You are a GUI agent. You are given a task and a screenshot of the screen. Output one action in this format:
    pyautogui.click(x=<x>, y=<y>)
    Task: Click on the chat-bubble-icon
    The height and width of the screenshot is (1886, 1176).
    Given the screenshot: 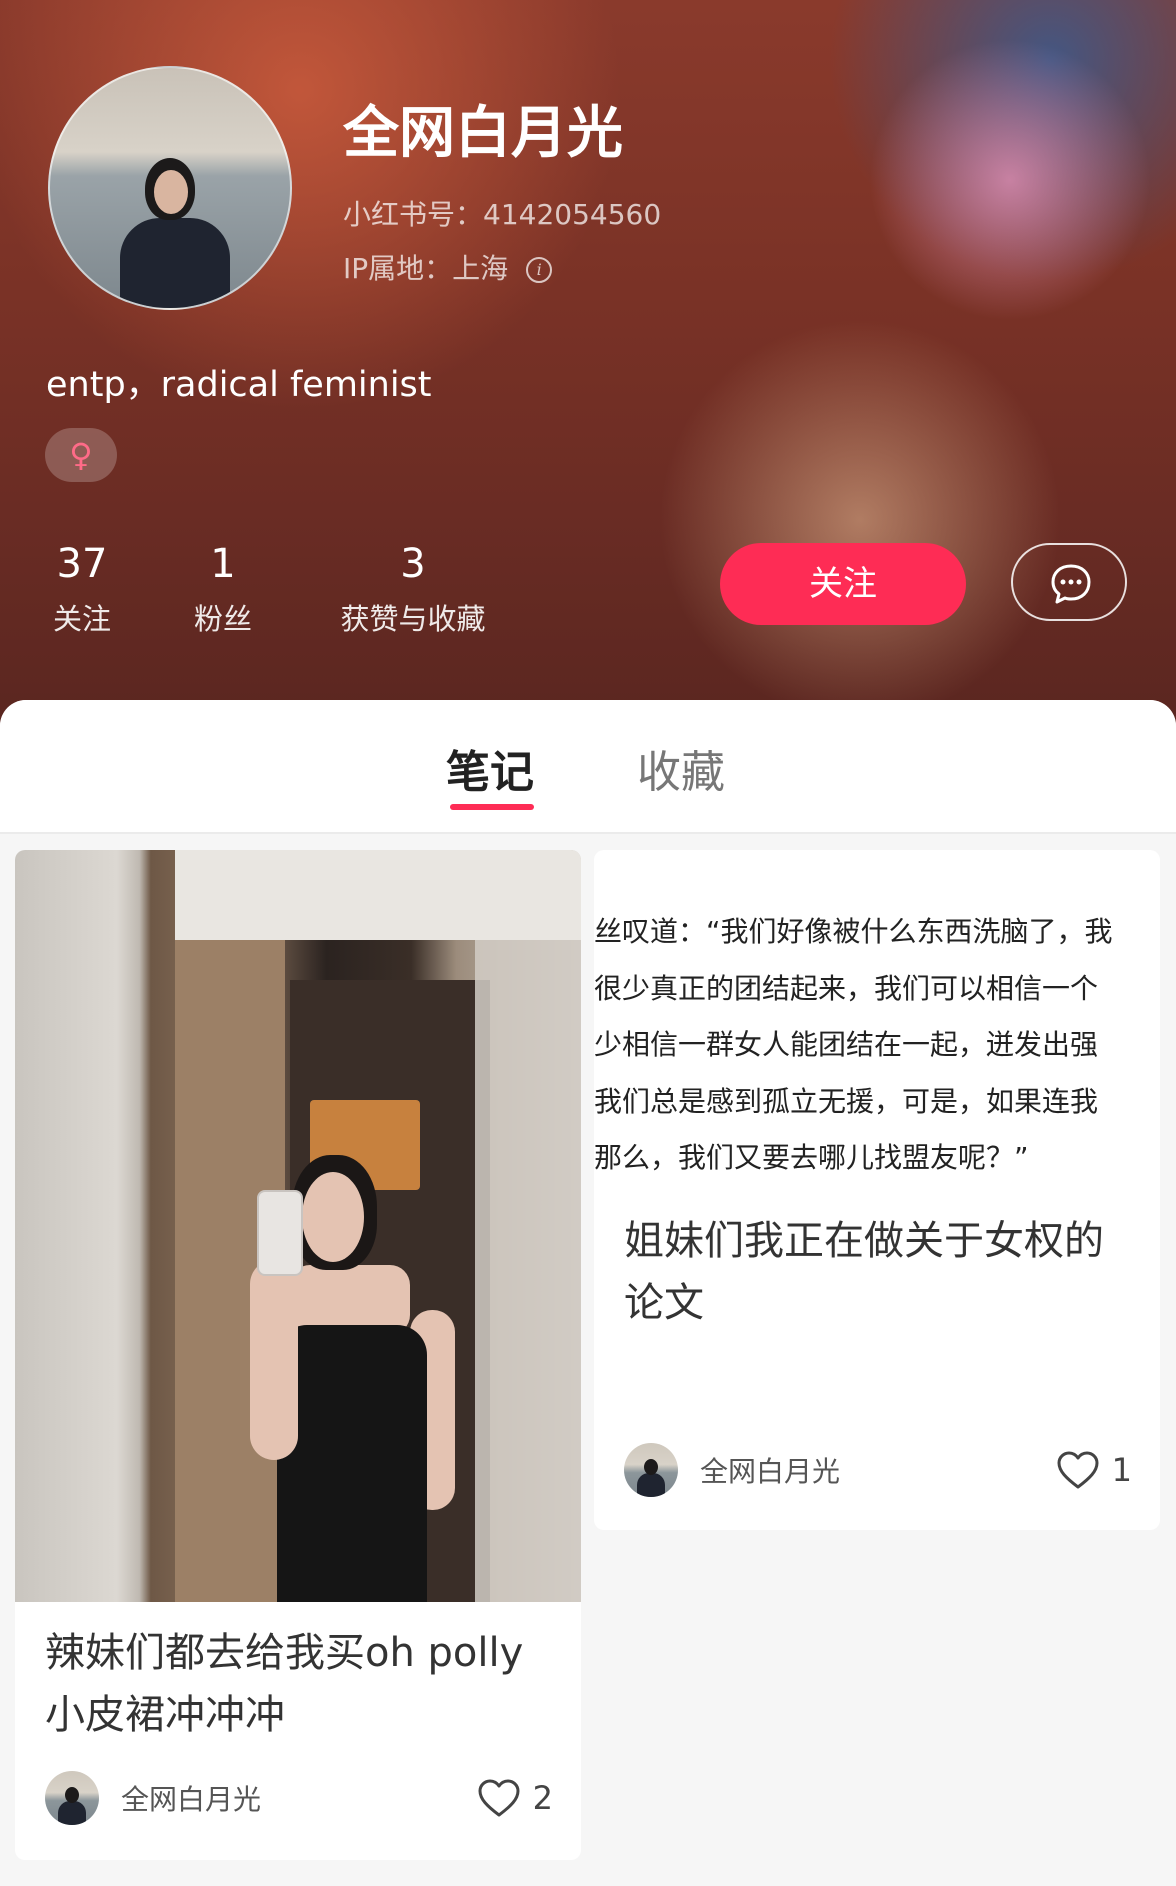 What is the action you would take?
    pyautogui.click(x=1071, y=584)
    